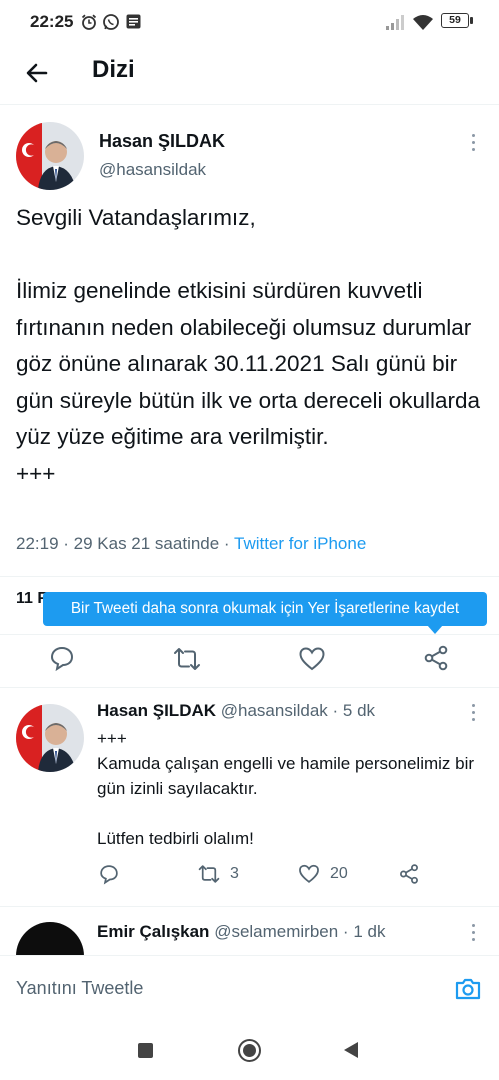  I want to click on status-bar: 22:25 59, so click(249, 21).